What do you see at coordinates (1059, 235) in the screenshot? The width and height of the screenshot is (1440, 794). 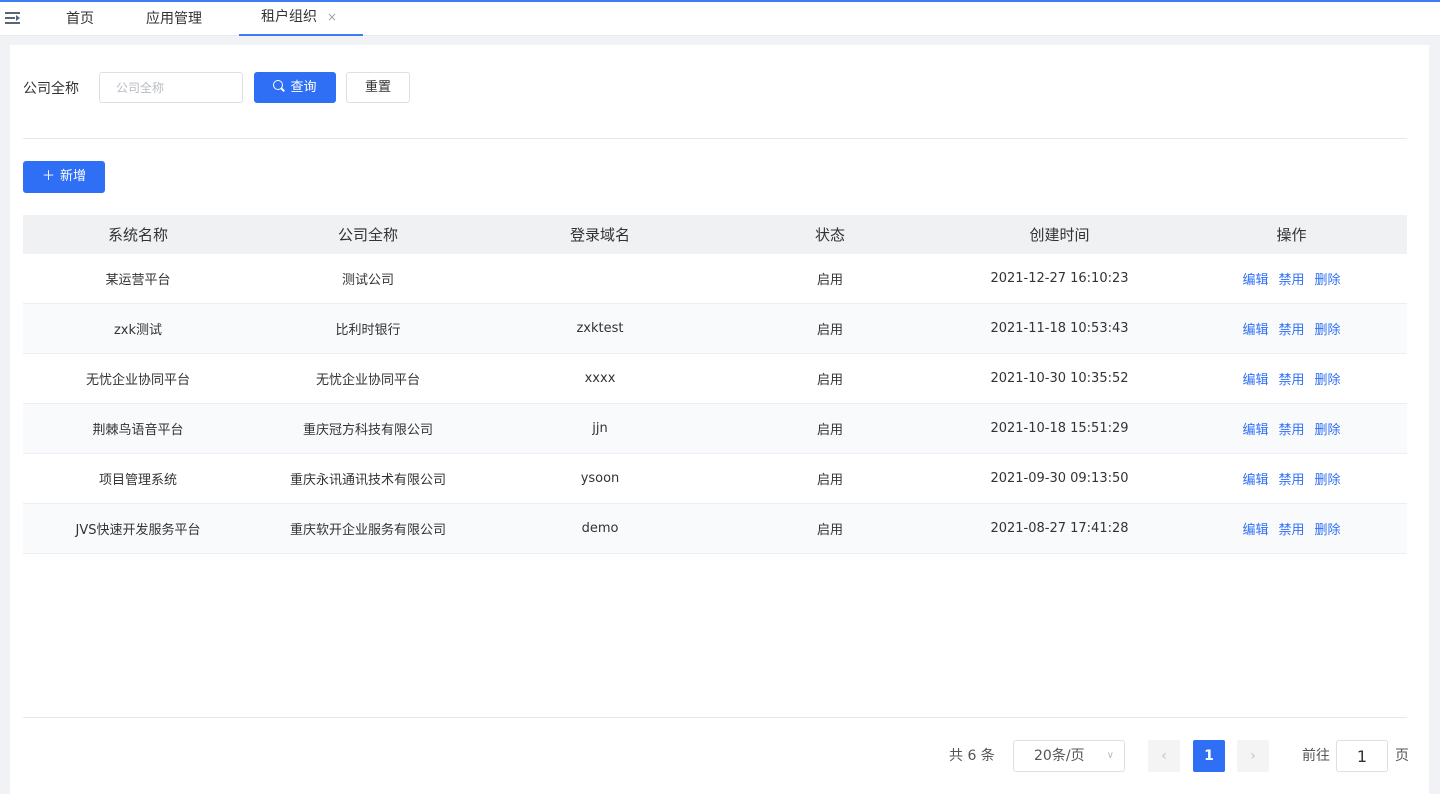 I see `column-header-created-time: 创建时间` at bounding box center [1059, 235].